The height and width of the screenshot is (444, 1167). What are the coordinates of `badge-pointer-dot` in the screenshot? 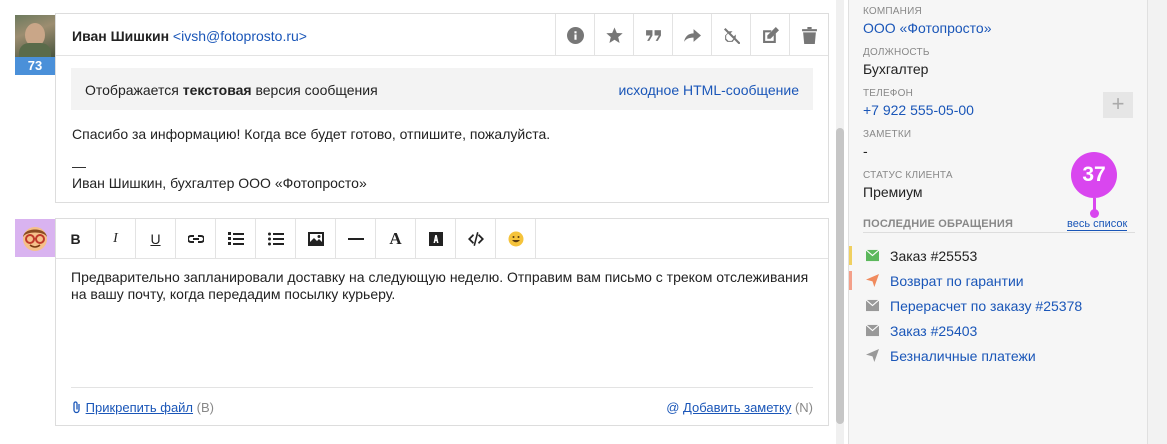 It's located at (1094, 213).